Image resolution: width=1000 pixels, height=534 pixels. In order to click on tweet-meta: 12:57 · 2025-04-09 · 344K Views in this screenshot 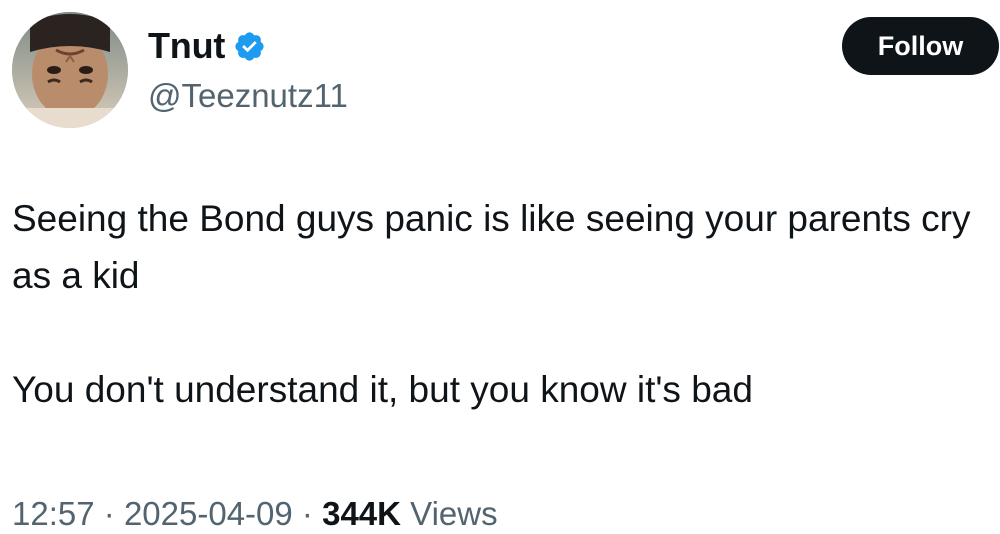, I will do `click(255, 514)`.